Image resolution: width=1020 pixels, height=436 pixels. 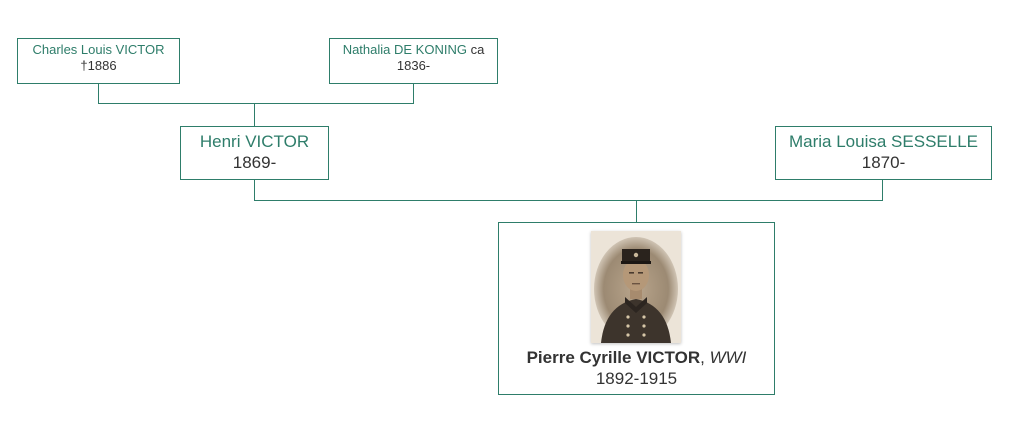 What do you see at coordinates (568, 200) in the screenshot?
I see `parents-couple-line` at bounding box center [568, 200].